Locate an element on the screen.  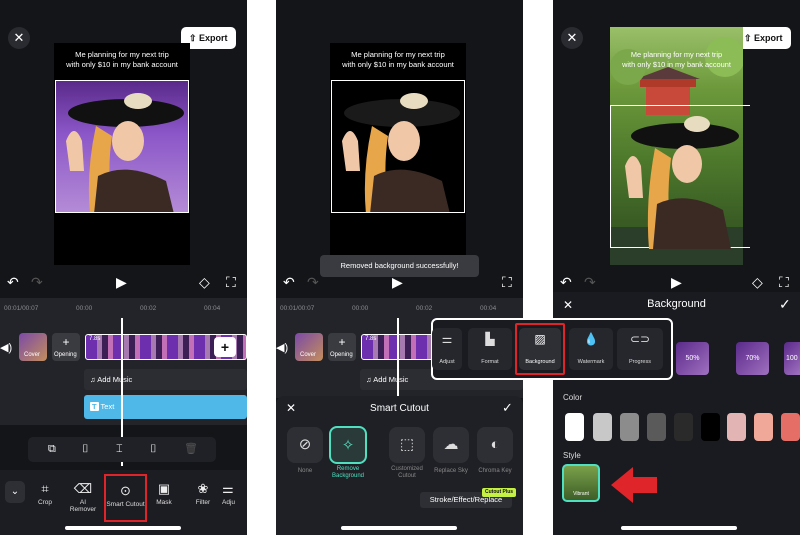
option-replace-sky: ☁ is located at coordinates (451, 445).